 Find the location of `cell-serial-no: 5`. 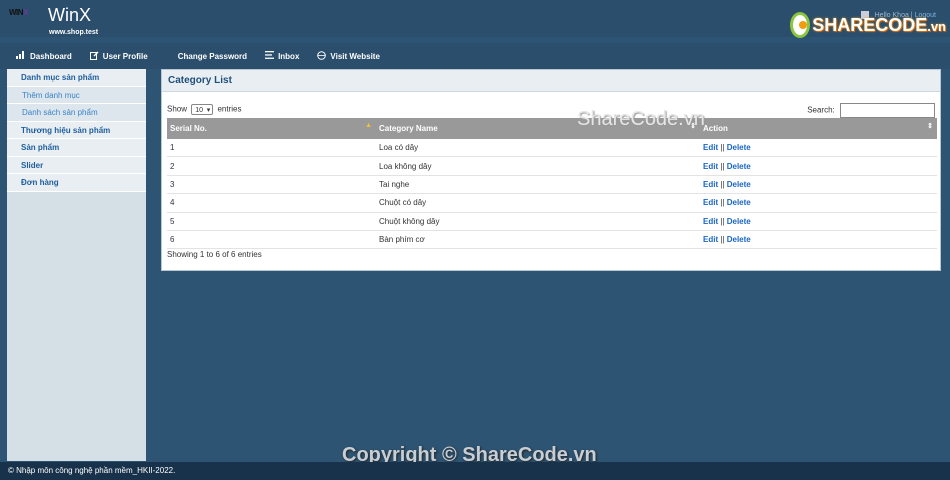

cell-serial-no: 5 is located at coordinates (271, 221).